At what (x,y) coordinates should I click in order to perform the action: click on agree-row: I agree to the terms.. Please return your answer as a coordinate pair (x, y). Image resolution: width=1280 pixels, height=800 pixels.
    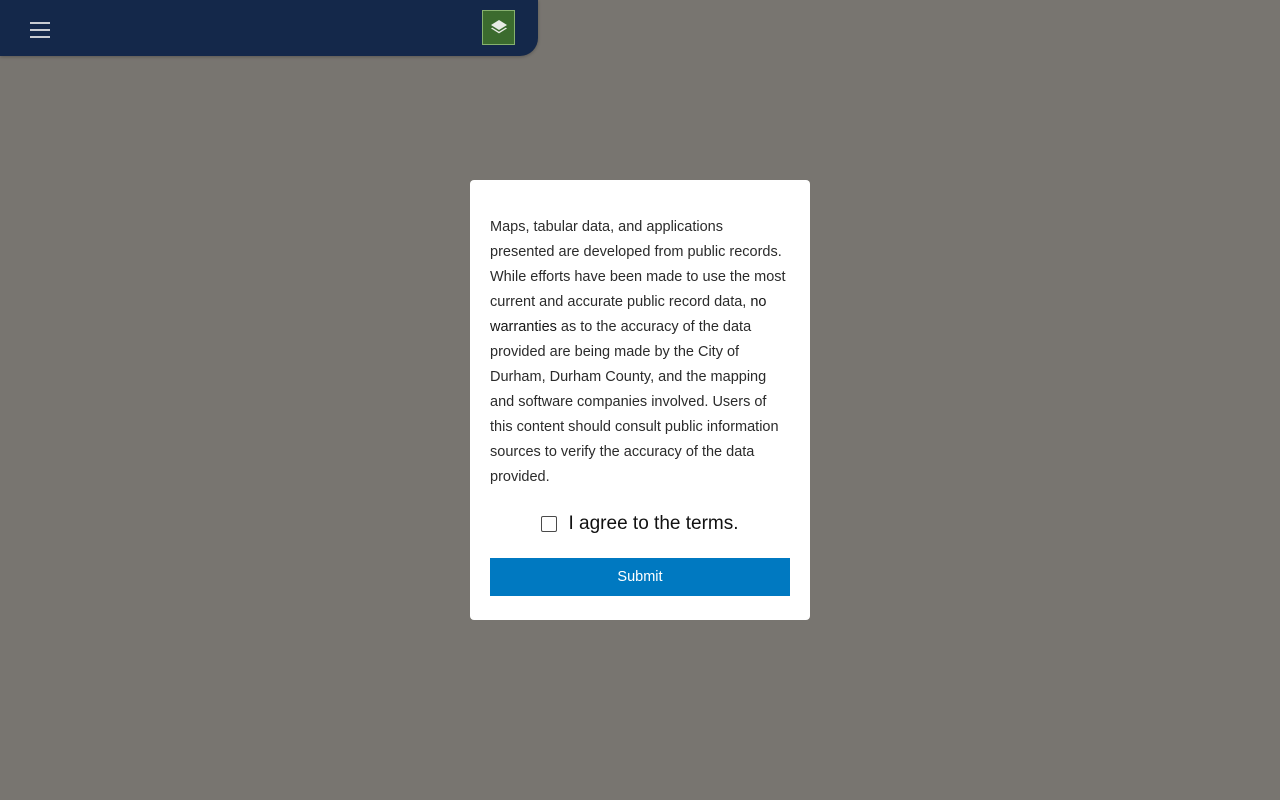
    Looking at the image, I should click on (640, 524).